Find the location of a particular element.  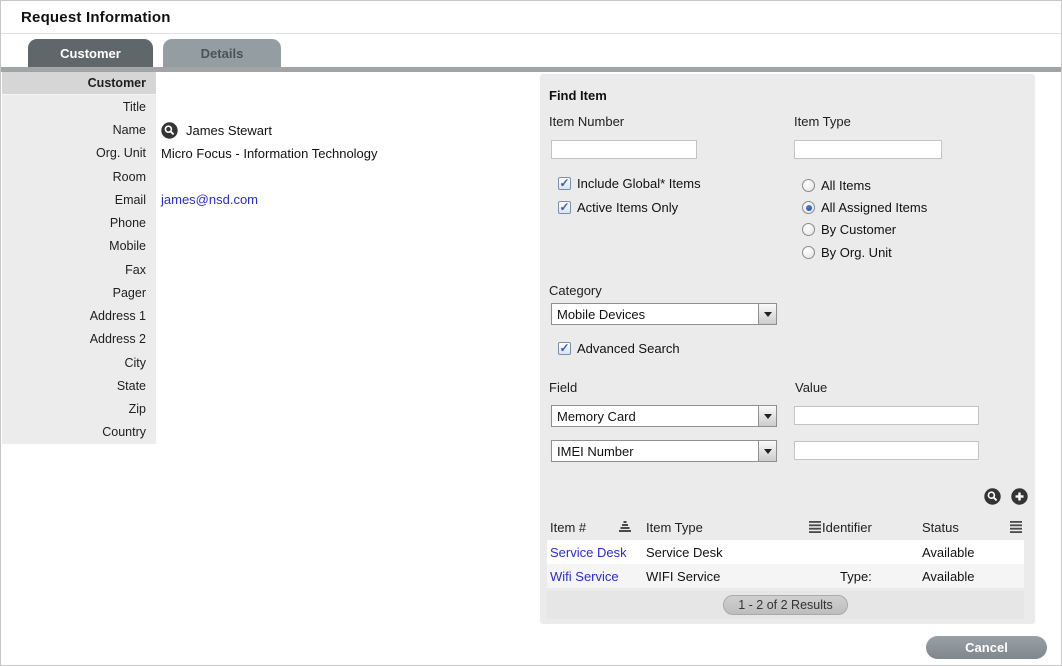

field-select-1: Memory Card is located at coordinates (664, 416).